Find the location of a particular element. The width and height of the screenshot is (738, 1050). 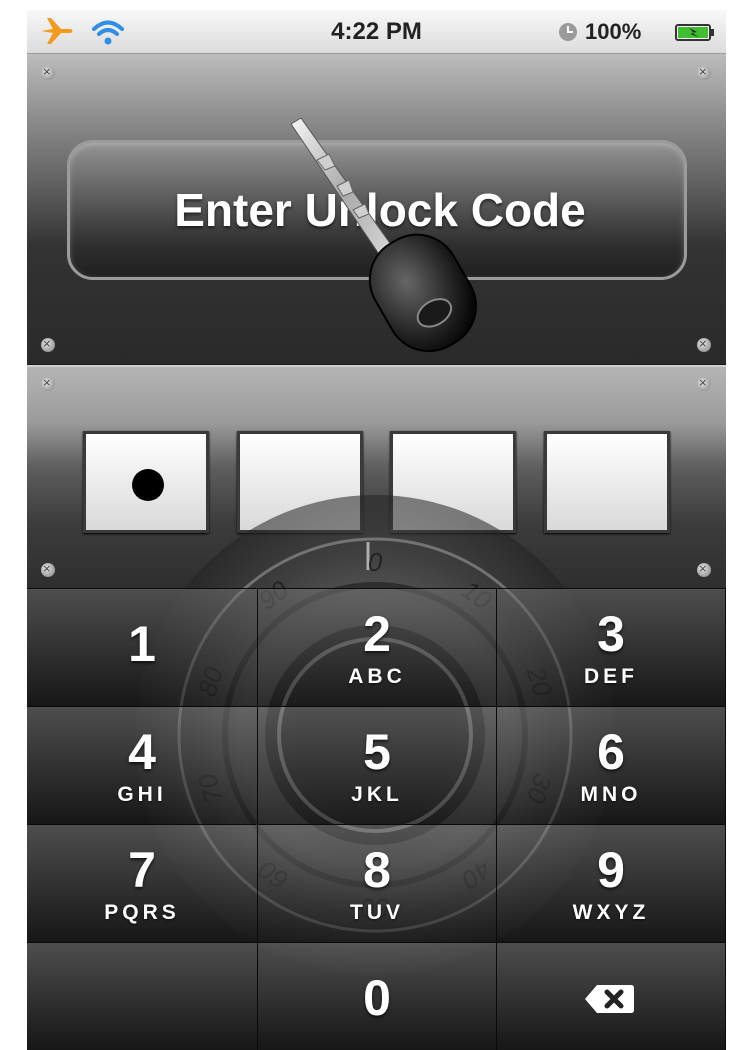

key-letters: ABC is located at coordinates (377, 676).